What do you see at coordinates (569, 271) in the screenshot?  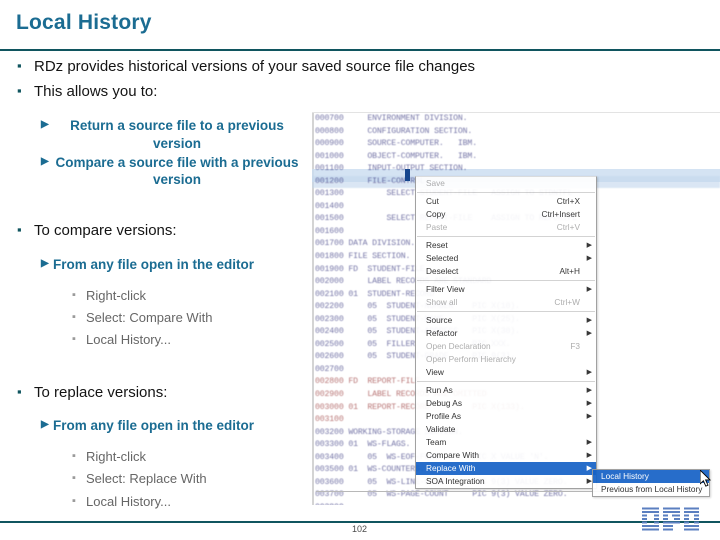 I see `menu-item-shortcut: Alt+H` at bounding box center [569, 271].